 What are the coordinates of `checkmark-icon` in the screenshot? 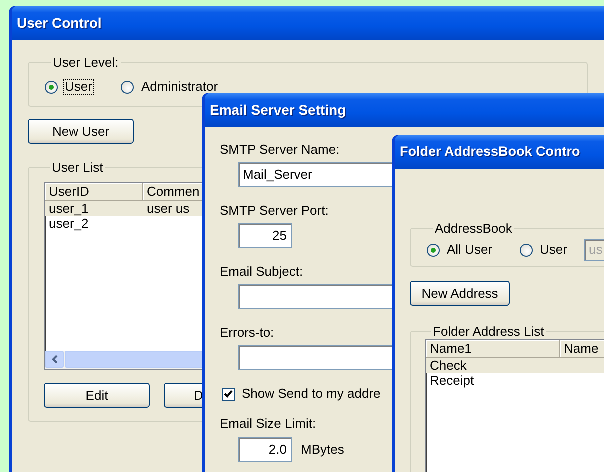 It's located at (228, 394).